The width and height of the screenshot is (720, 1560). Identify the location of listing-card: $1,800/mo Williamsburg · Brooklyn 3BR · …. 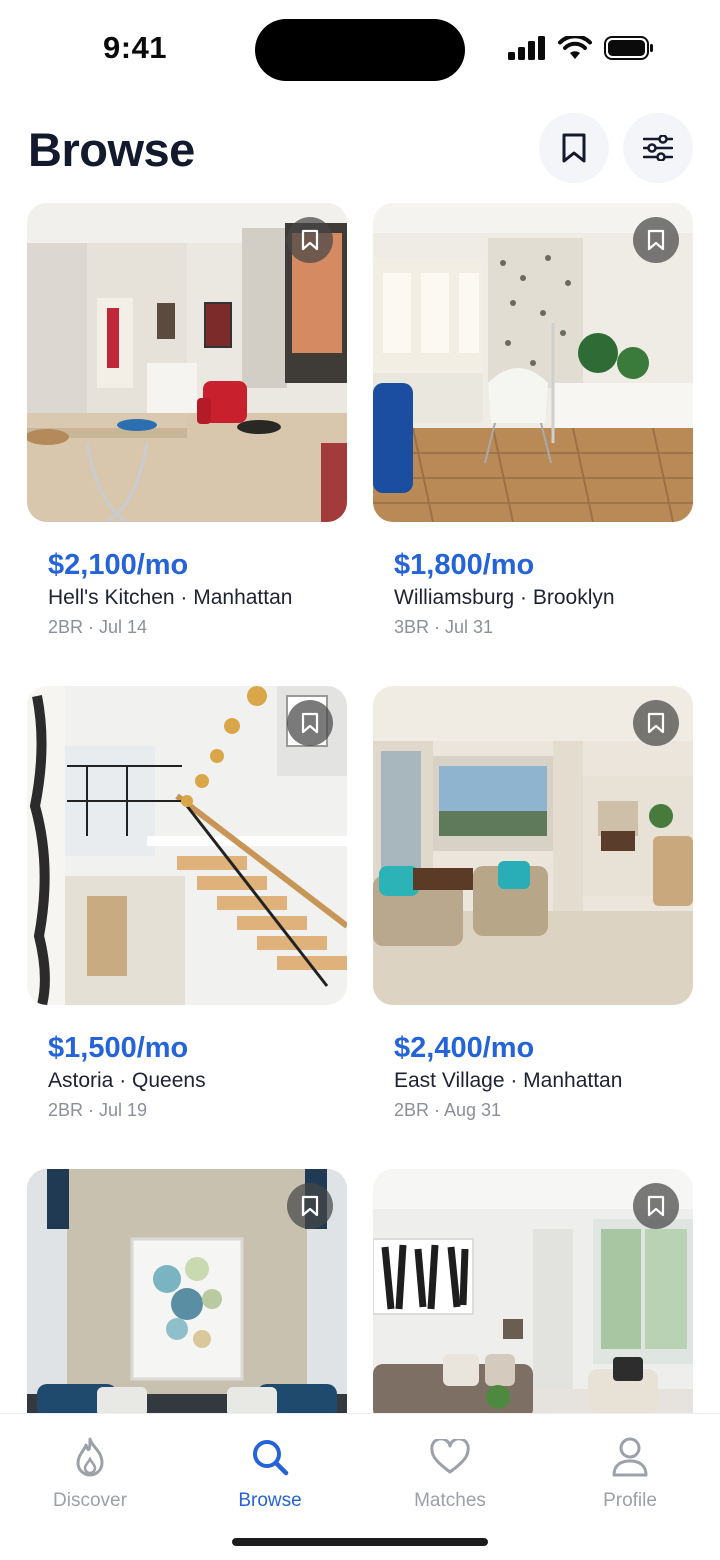
(533, 421).